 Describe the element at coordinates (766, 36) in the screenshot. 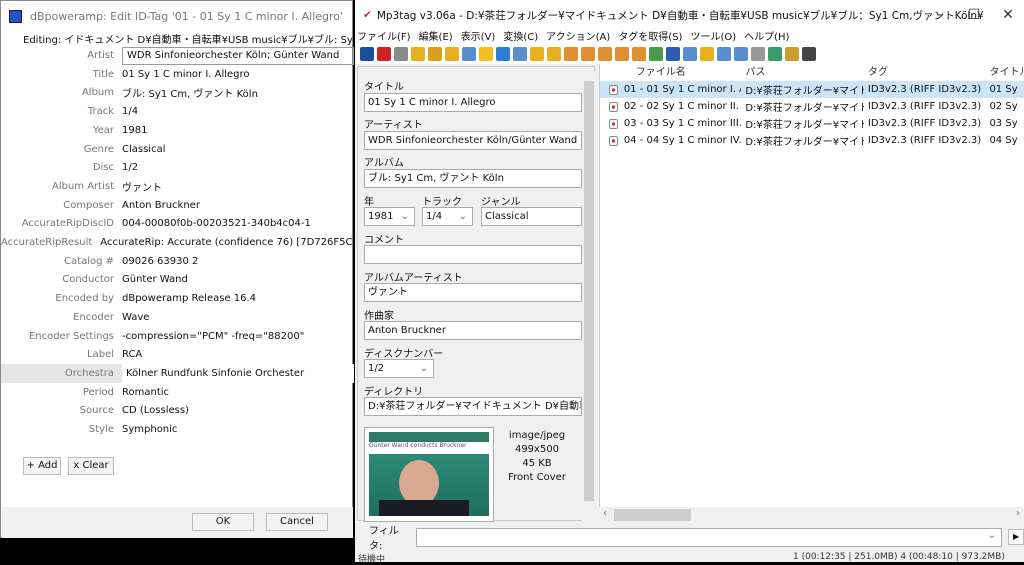

I see `menu-item: ヘルプ(H)` at that location.